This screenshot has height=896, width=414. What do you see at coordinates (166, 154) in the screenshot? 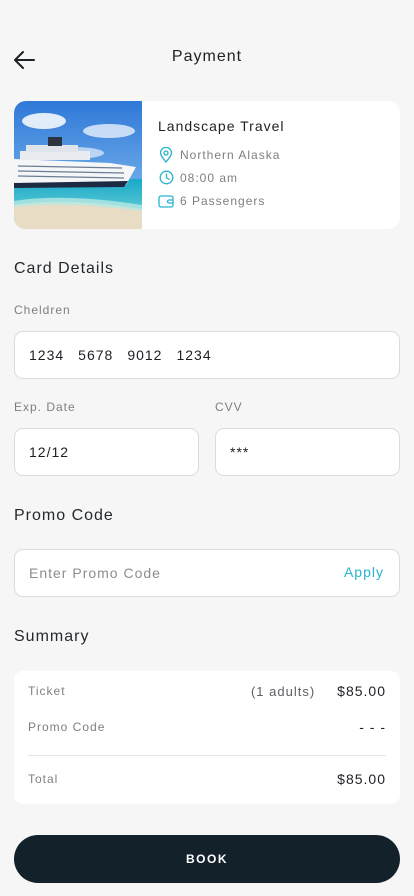
I see `location-pin-icon` at bounding box center [166, 154].